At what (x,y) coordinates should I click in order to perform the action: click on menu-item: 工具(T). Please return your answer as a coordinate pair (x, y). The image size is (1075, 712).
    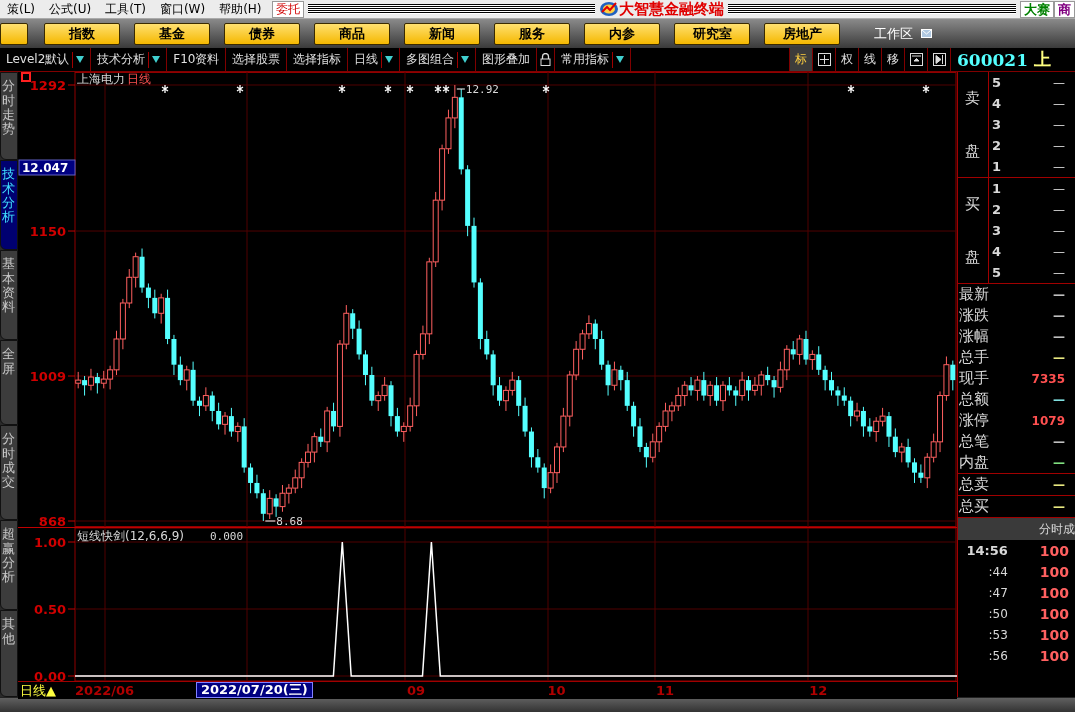
    Looking at the image, I should click on (125, 9).